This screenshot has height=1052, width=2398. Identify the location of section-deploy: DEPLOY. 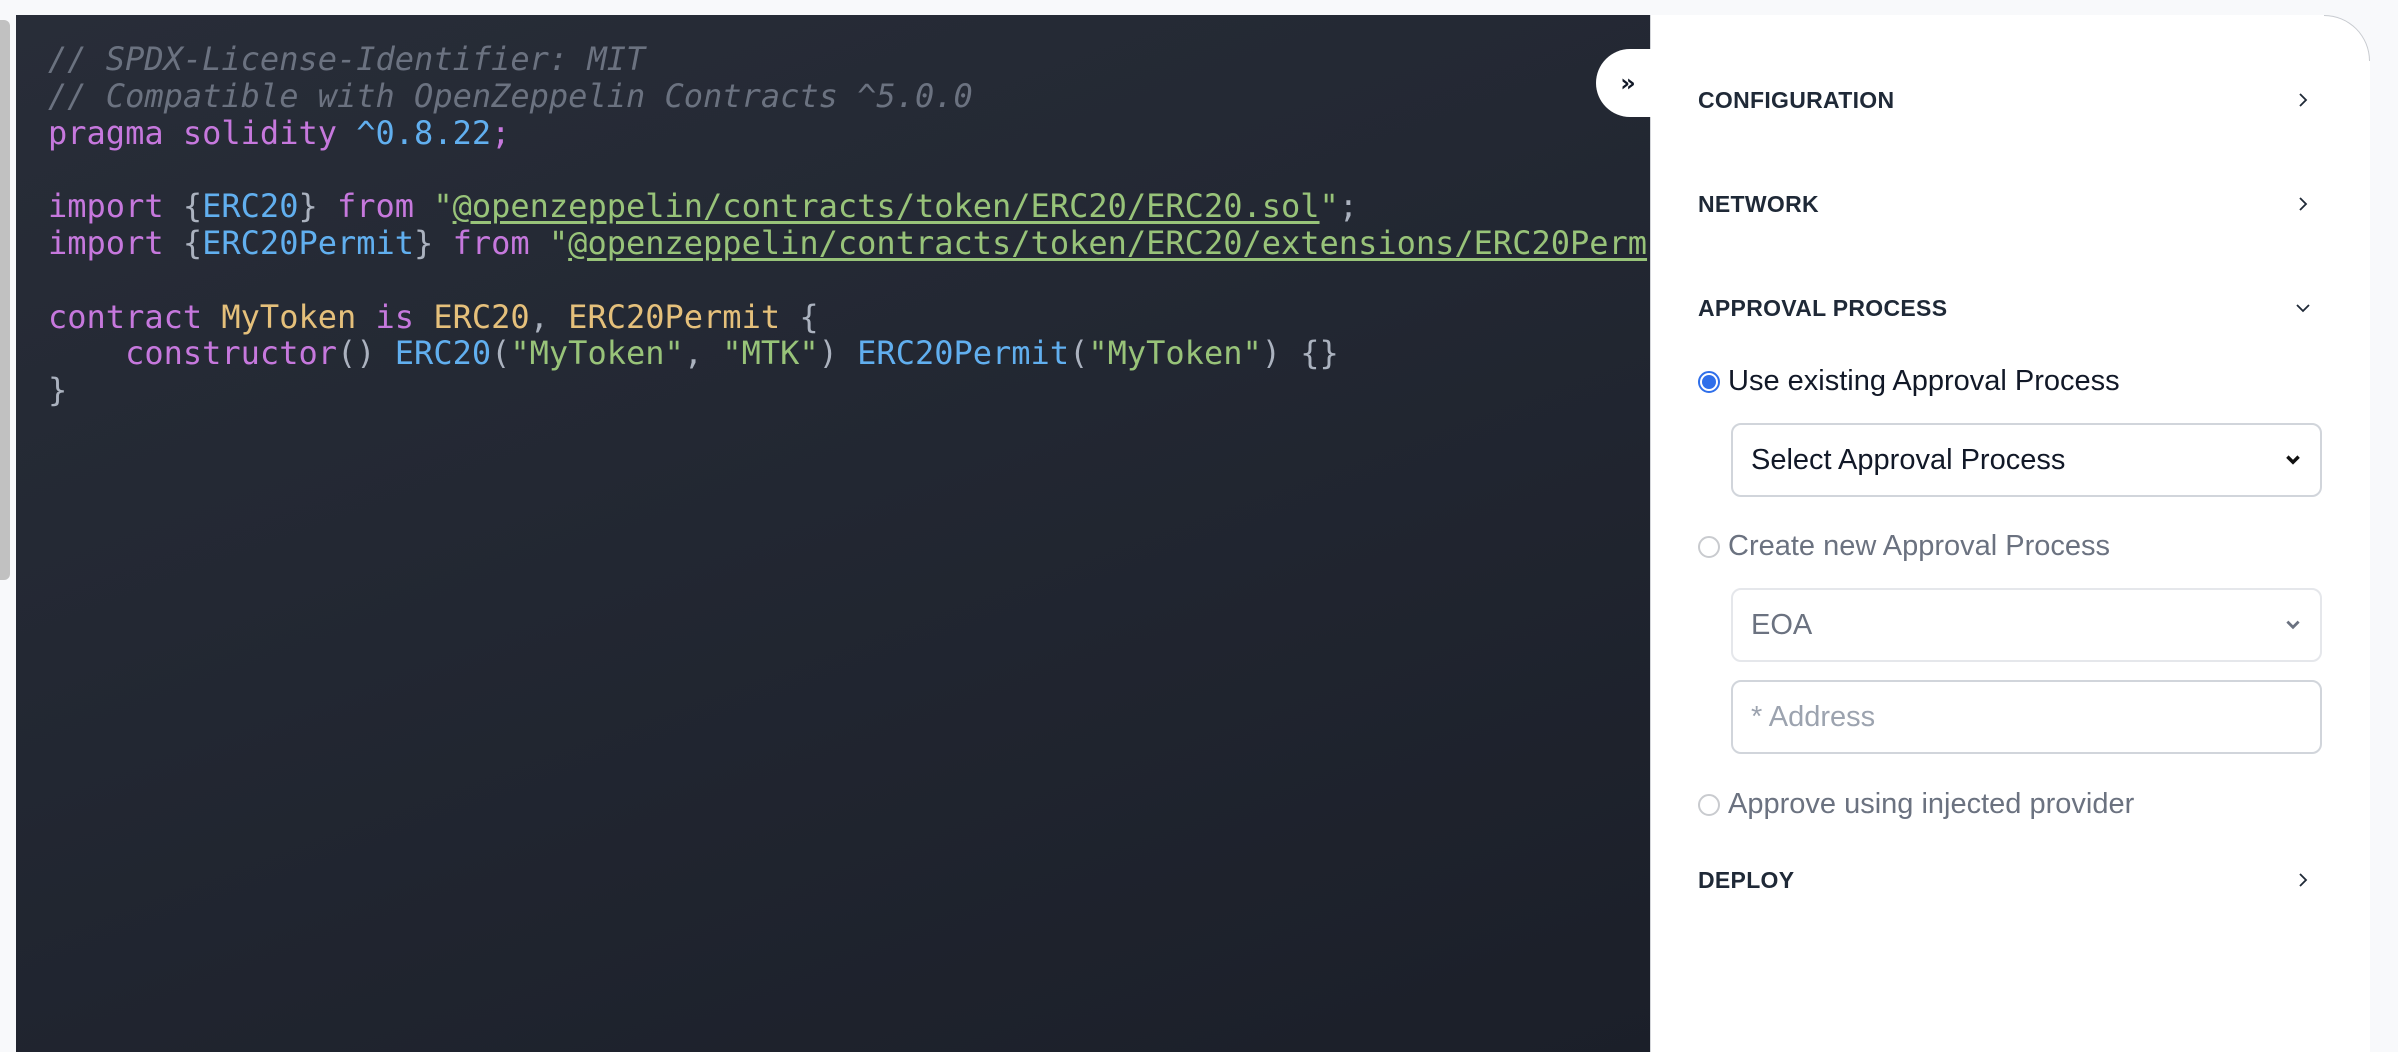
(2008, 880).